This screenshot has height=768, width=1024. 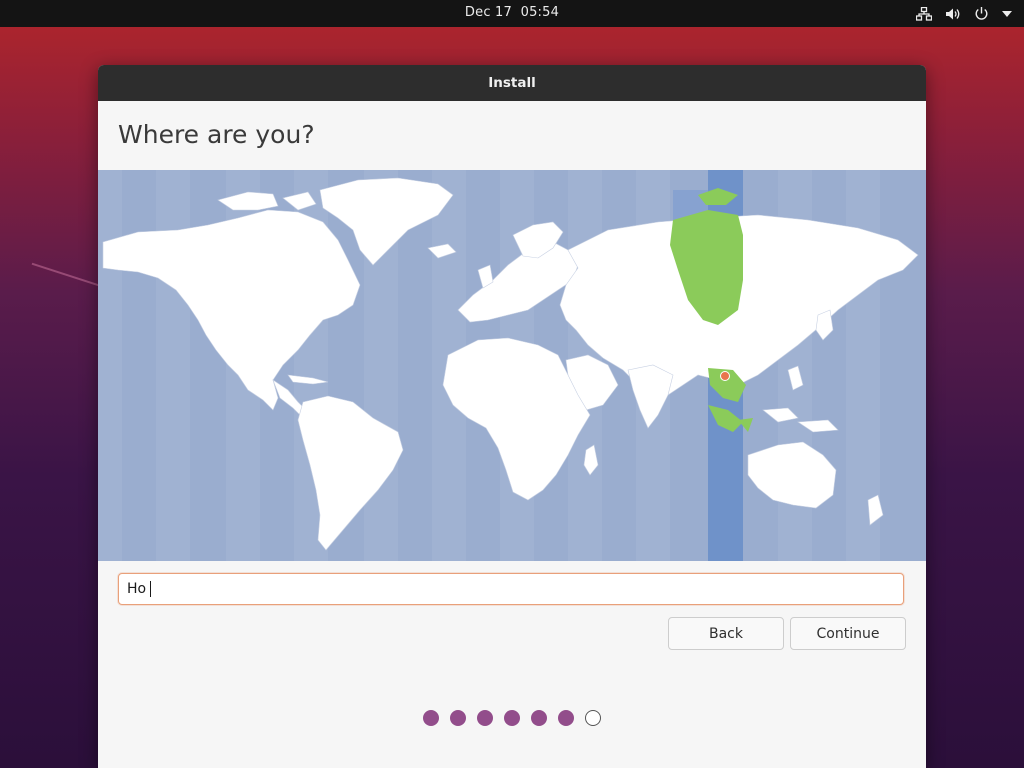 What do you see at coordinates (511, 589) in the screenshot?
I see `location-input: Ho` at bounding box center [511, 589].